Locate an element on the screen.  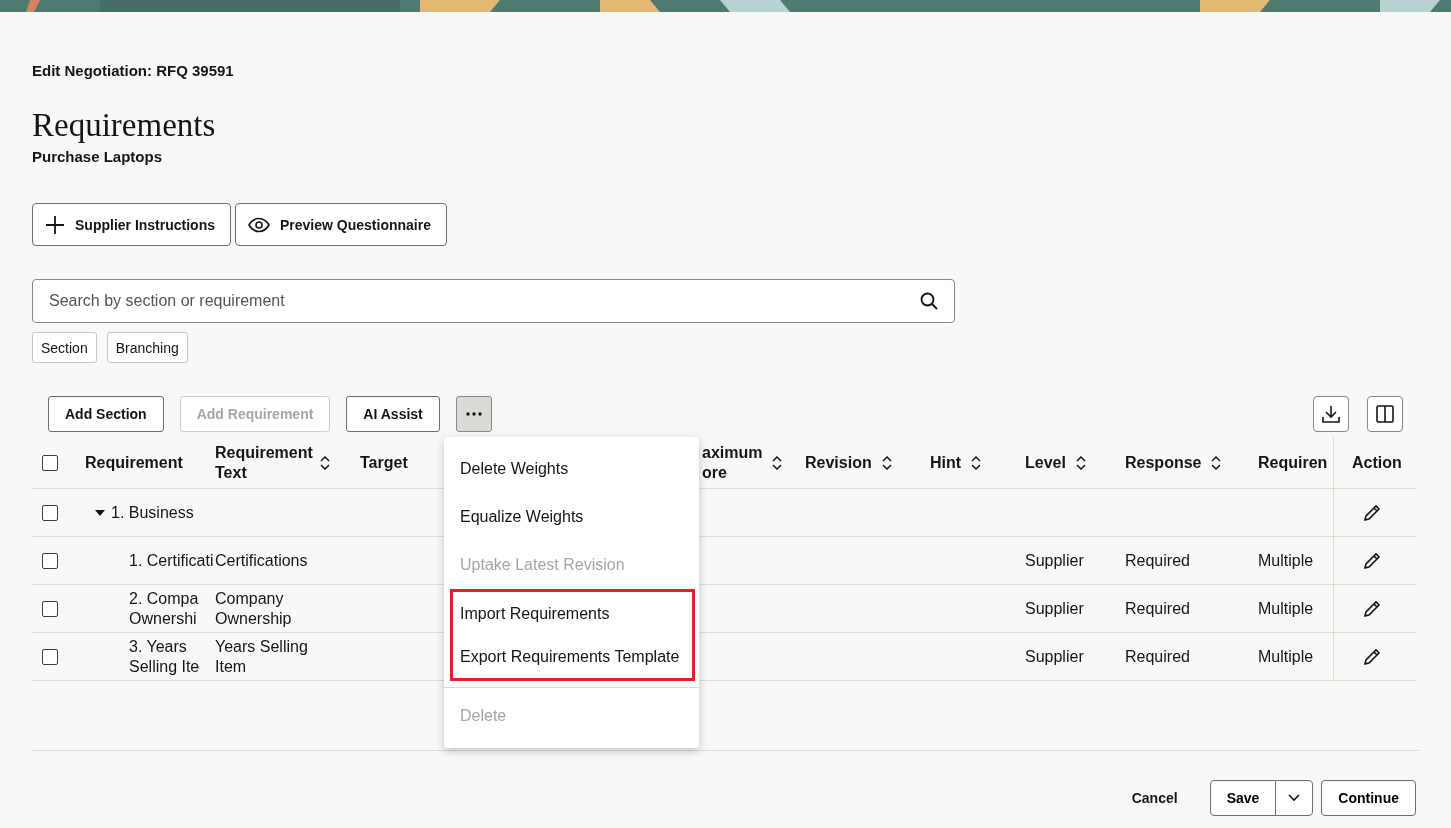
section-name: 1. Business is located at coordinates (152, 512).